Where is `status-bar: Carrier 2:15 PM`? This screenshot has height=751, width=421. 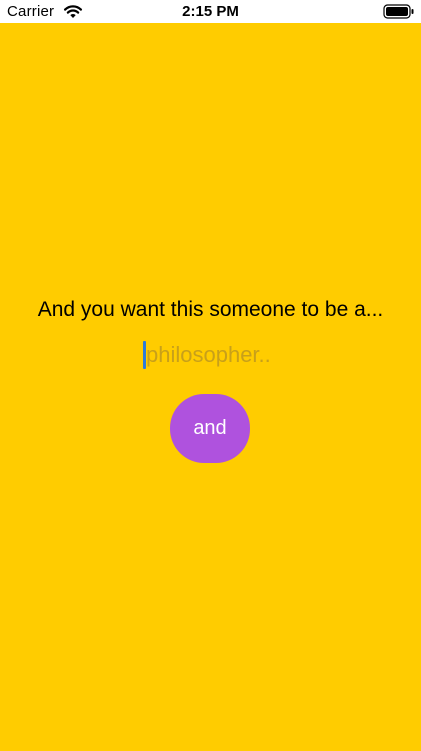 status-bar: Carrier 2:15 PM is located at coordinates (210, 11).